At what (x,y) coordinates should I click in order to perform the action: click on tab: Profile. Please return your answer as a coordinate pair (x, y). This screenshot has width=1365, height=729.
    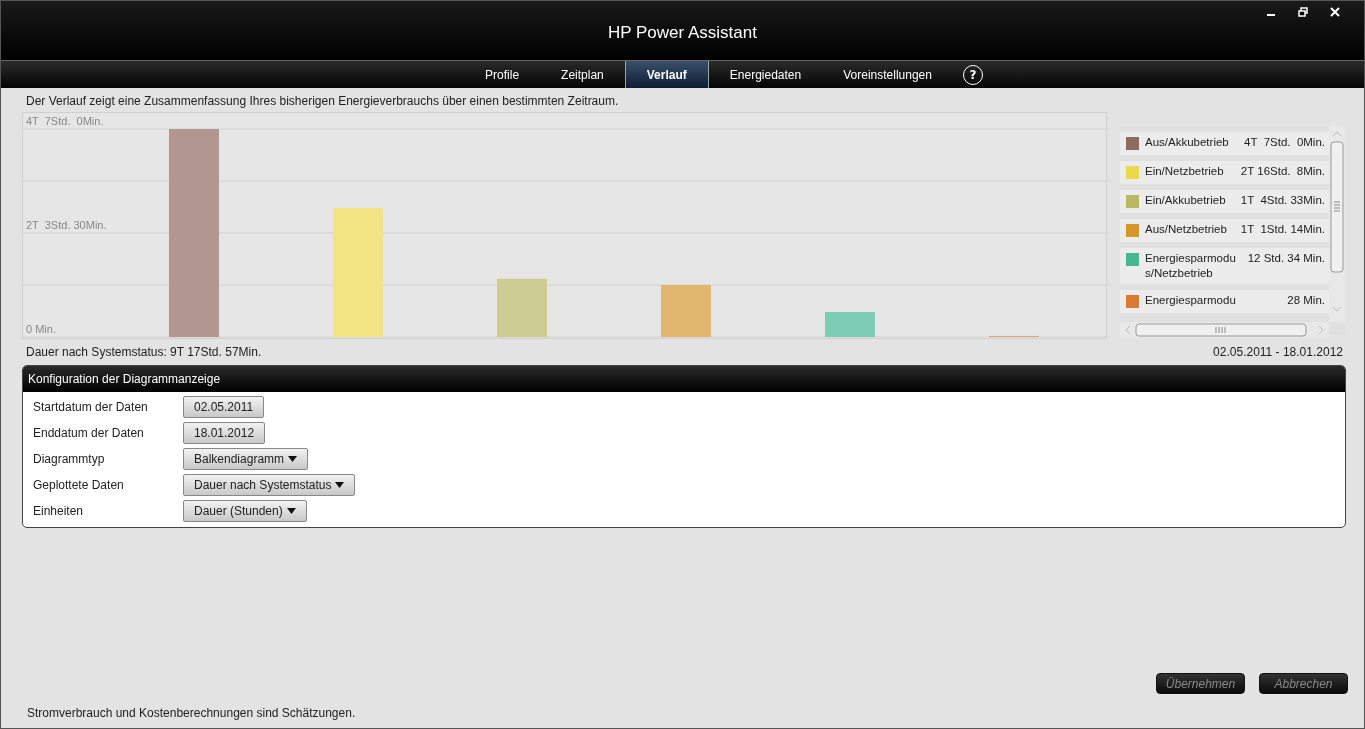
    Looking at the image, I should click on (502, 74).